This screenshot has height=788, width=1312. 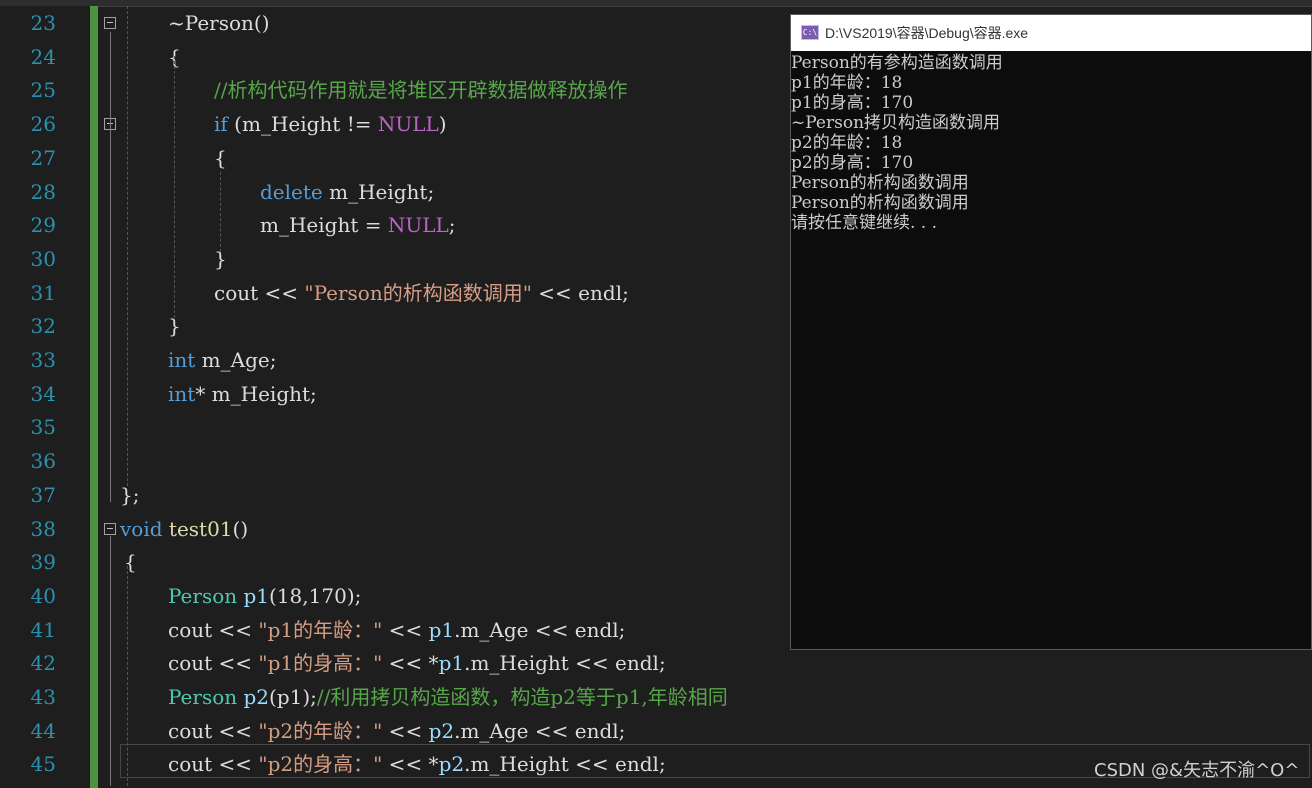 What do you see at coordinates (358, 225) in the screenshot?
I see `code-text: m_Height = NULL;` at bounding box center [358, 225].